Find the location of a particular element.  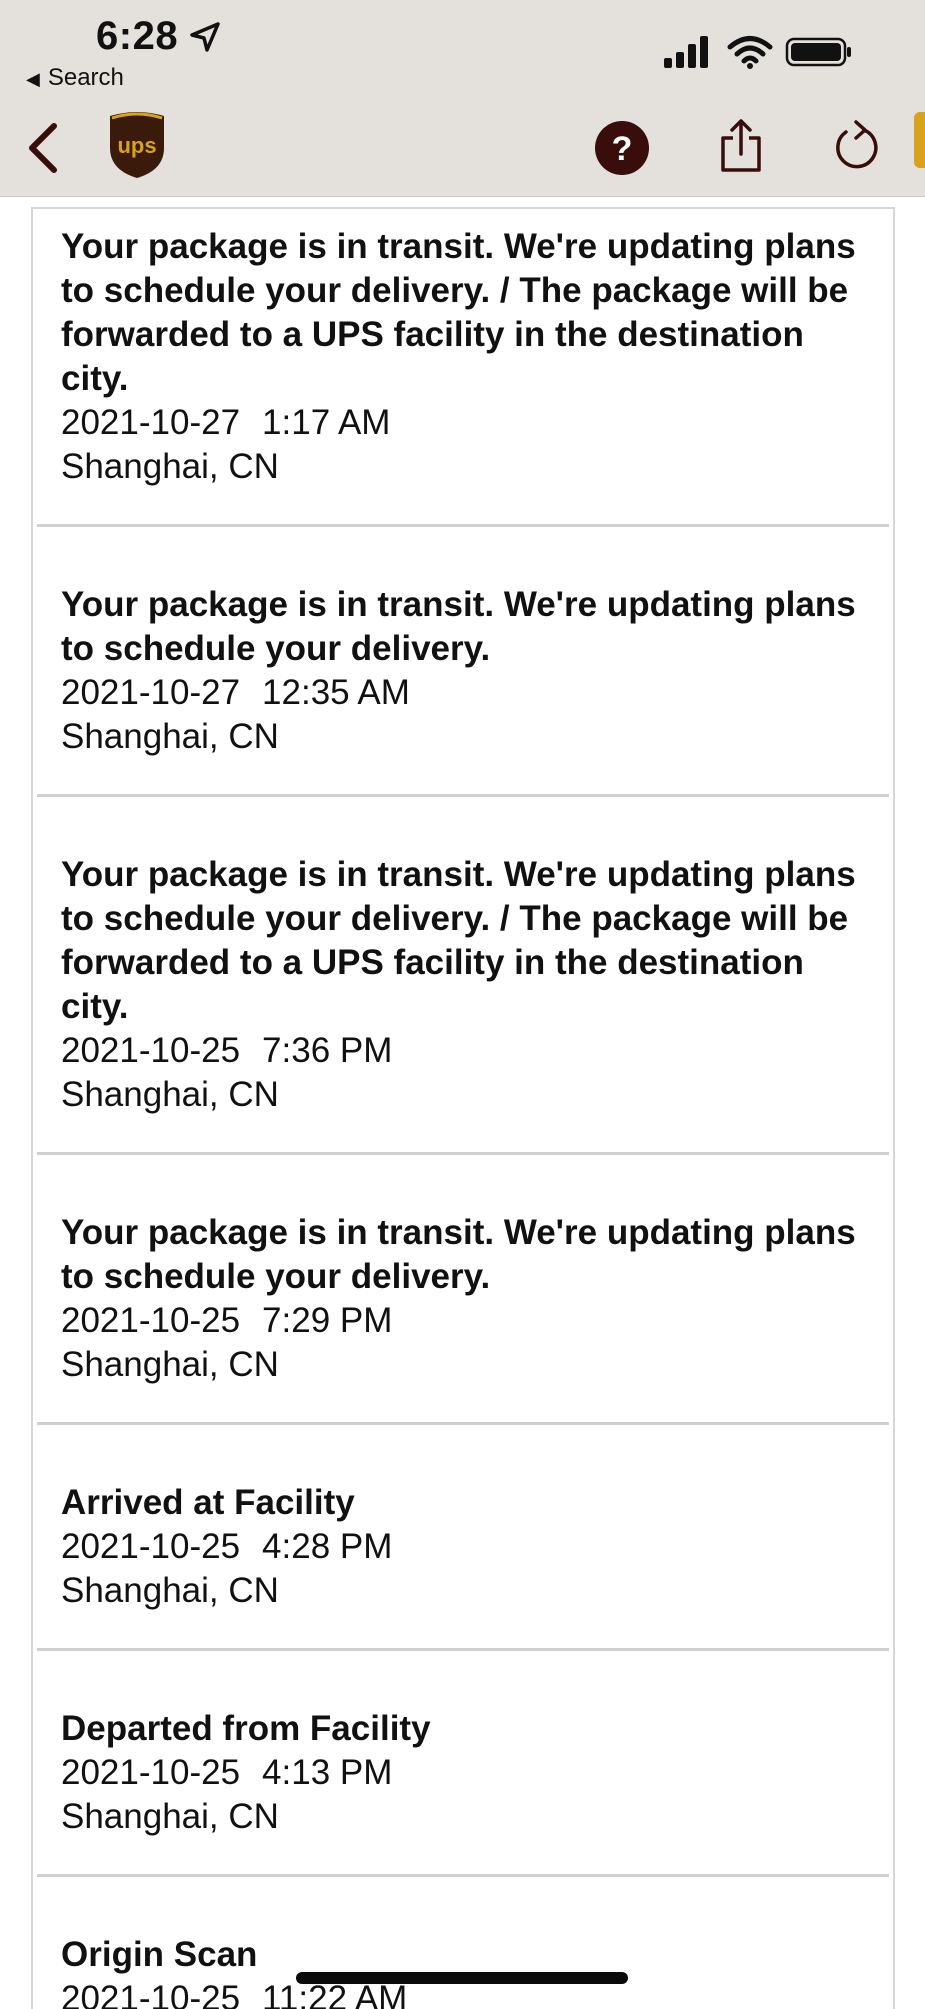

event-status: Departed from Facility is located at coordinates (246, 1728).